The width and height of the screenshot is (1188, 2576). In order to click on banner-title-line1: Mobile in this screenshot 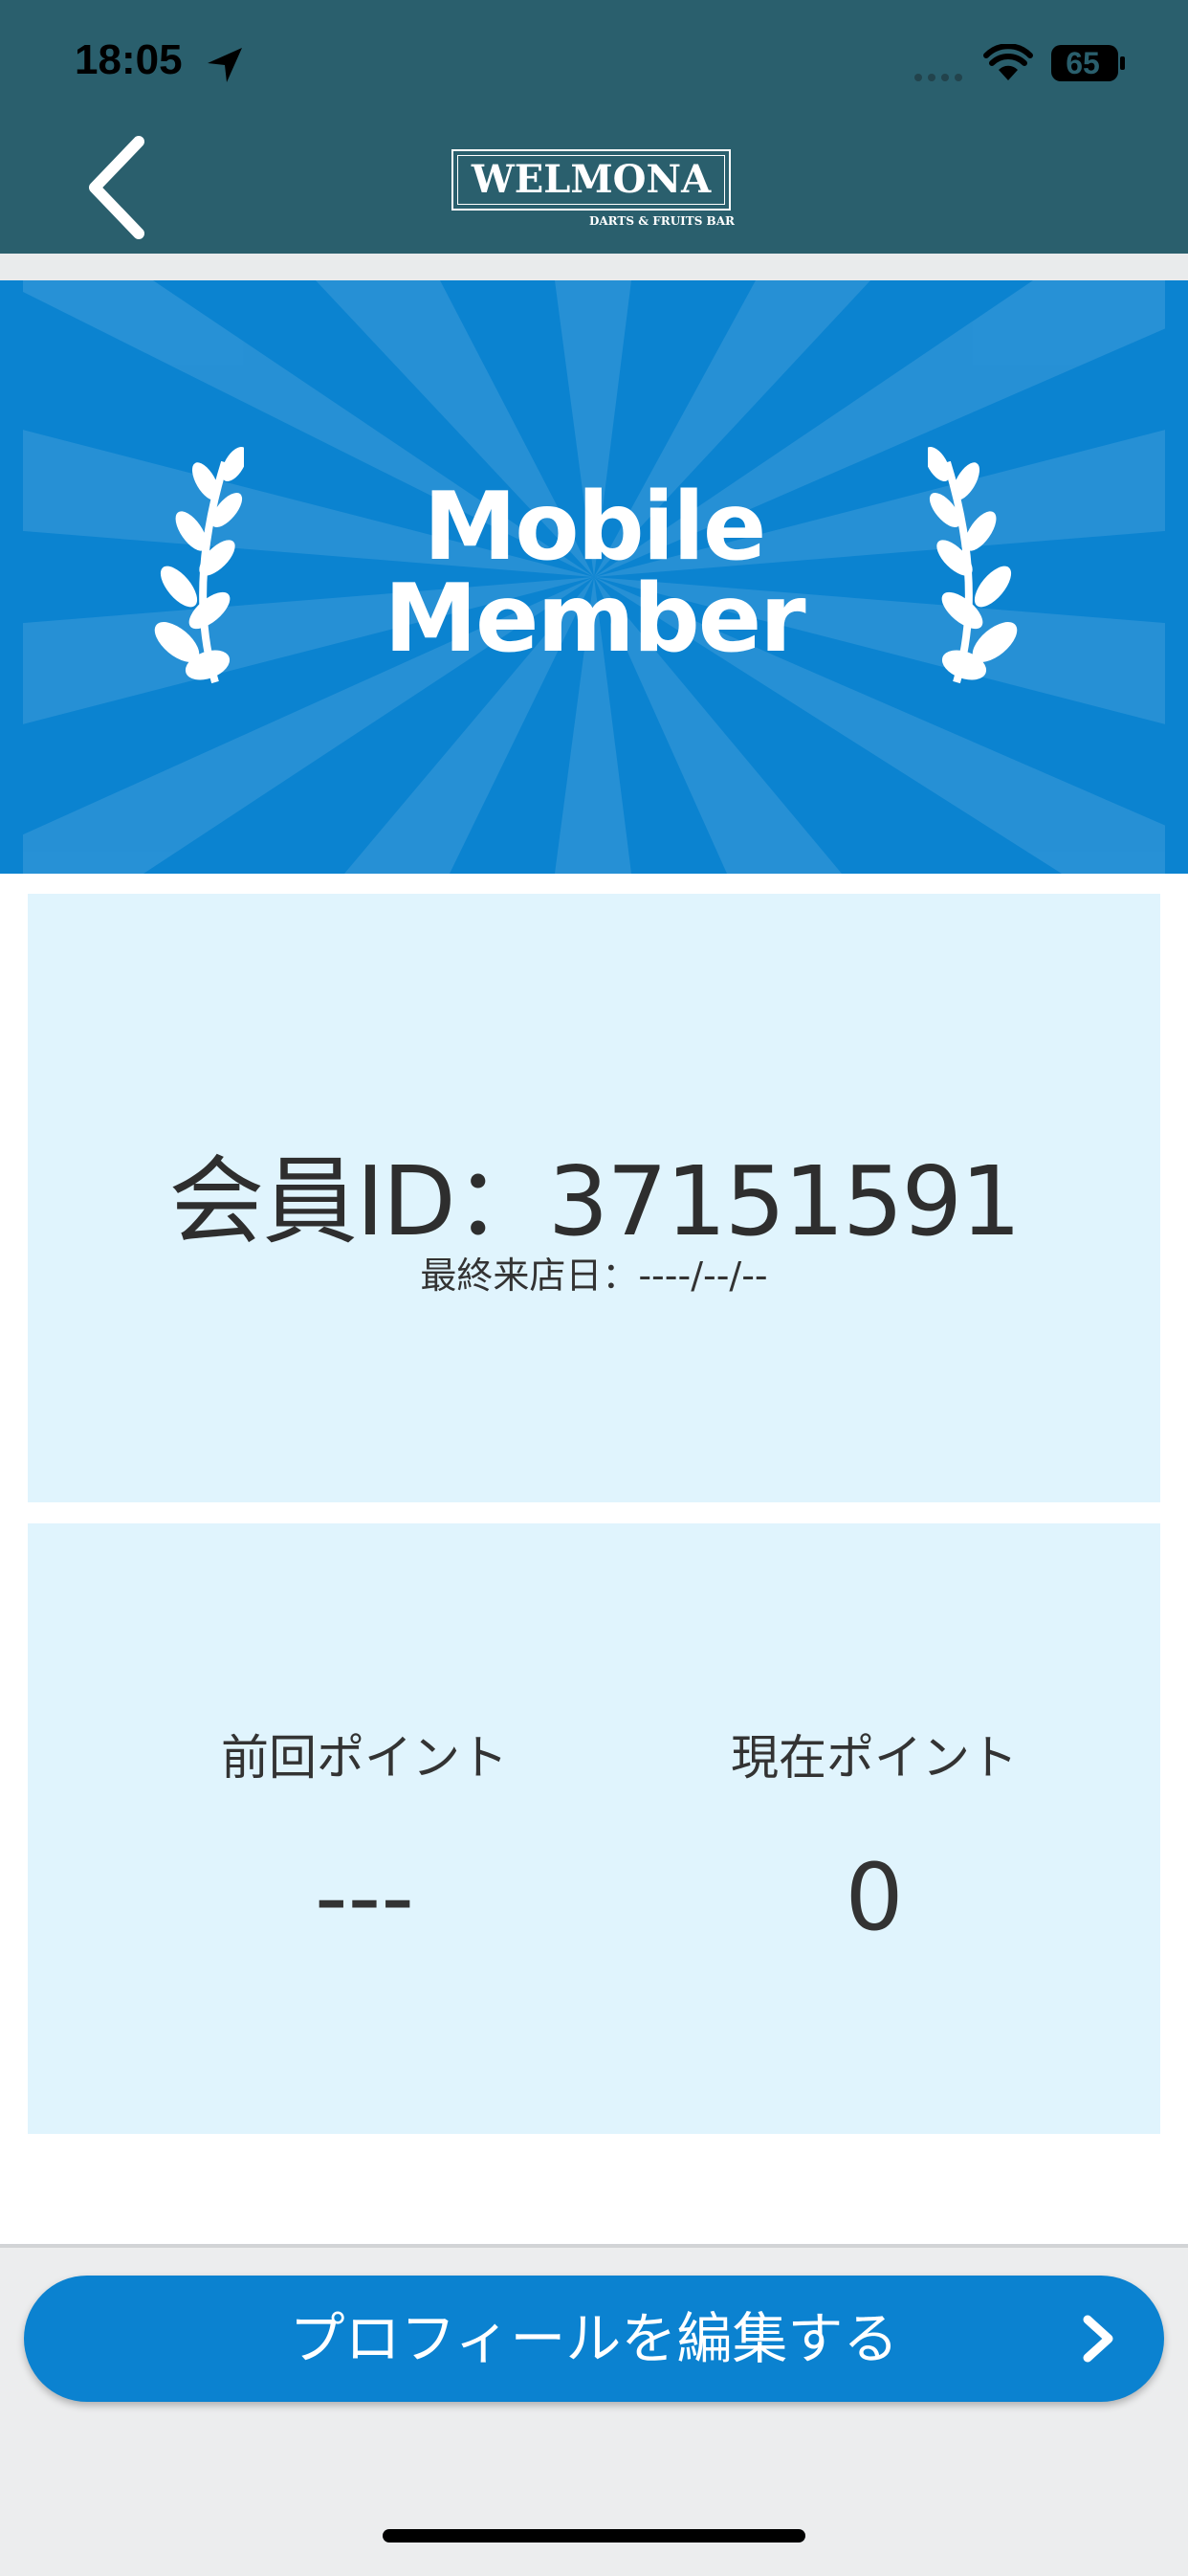, I will do `click(595, 527)`.